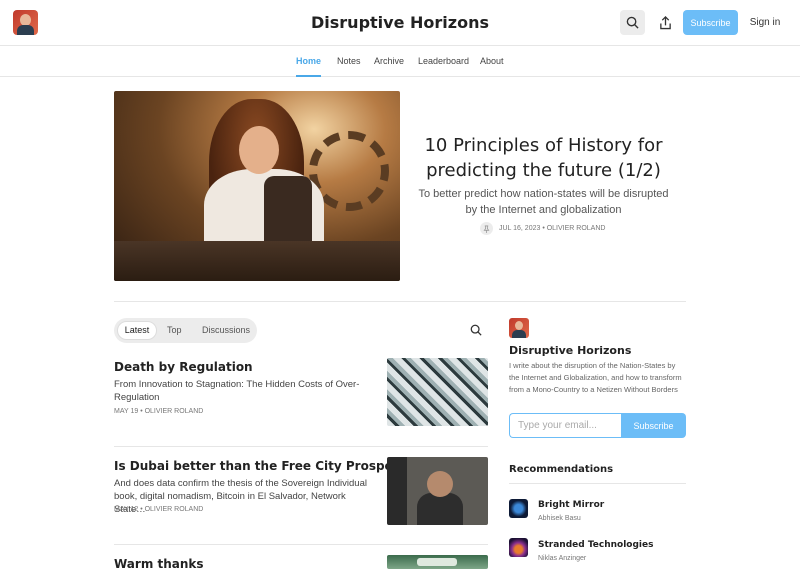 The width and height of the screenshot is (800, 569). What do you see at coordinates (174, 330) in the screenshot?
I see `tab-top: Top` at bounding box center [174, 330].